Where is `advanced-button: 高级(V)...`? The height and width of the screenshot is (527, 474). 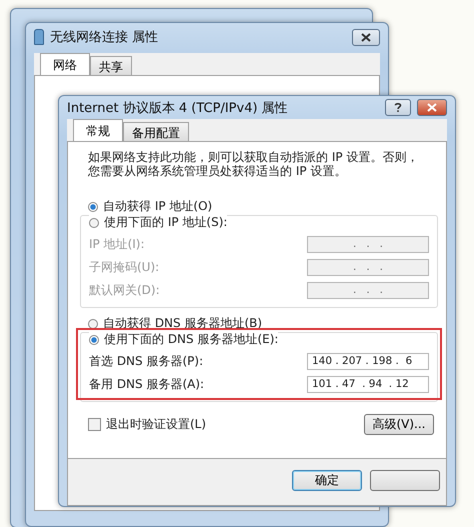 advanced-button: 高级(V)... is located at coordinates (399, 424).